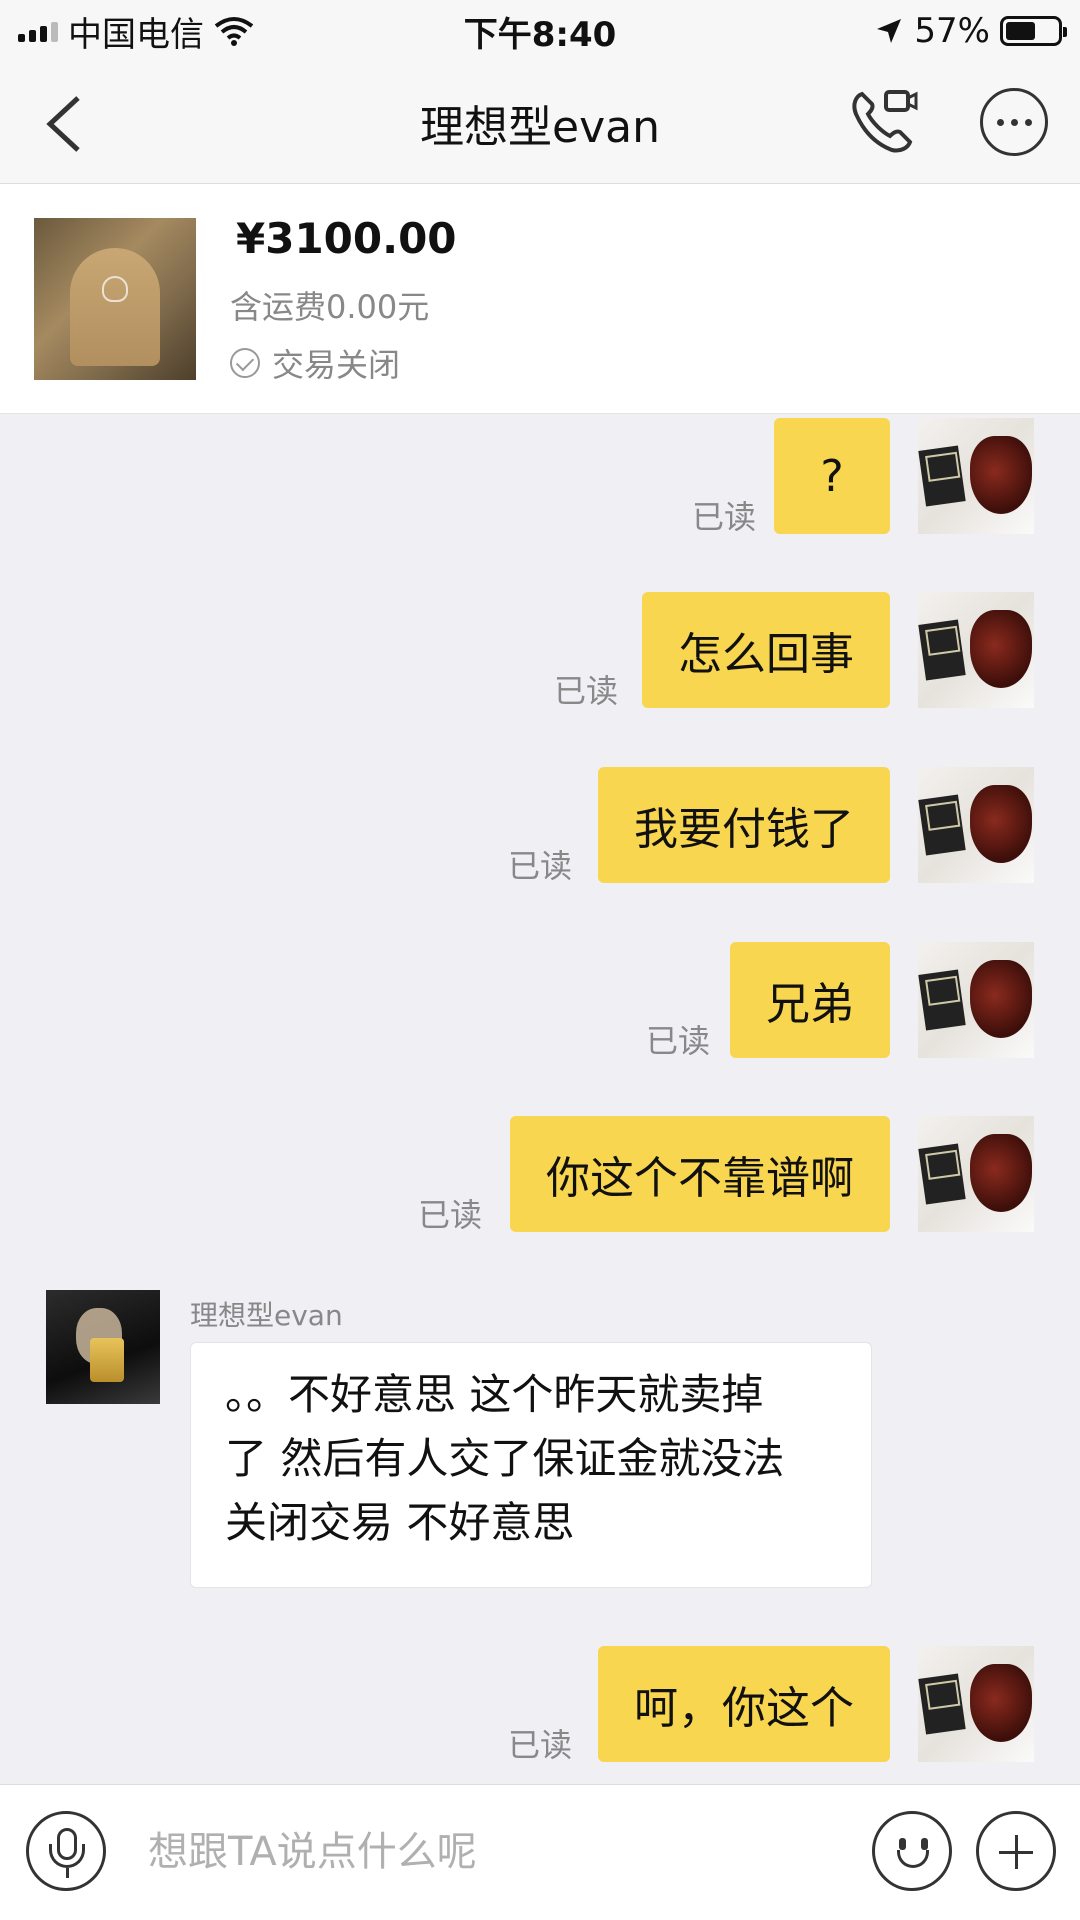 The width and height of the screenshot is (1080, 1920). I want to click on product-crest, so click(115, 289).